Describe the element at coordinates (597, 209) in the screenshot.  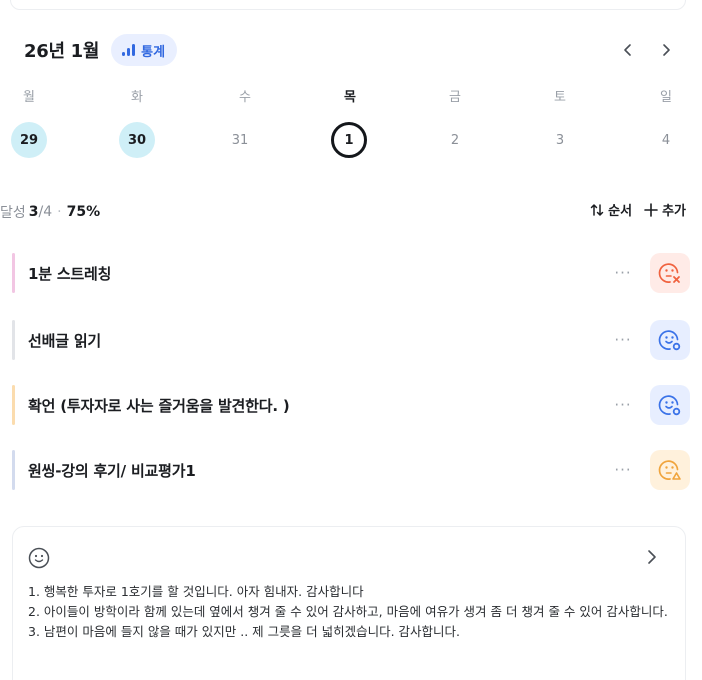
I see `sort-arrows-icon` at that location.